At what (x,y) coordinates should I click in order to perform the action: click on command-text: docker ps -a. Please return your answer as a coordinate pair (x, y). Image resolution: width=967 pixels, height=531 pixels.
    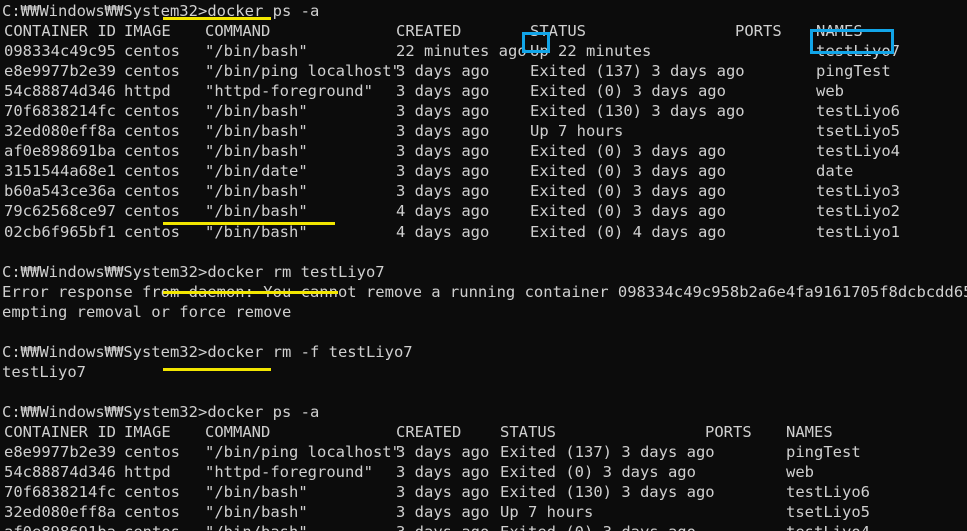
    Looking at the image, I should click on (263, 11).